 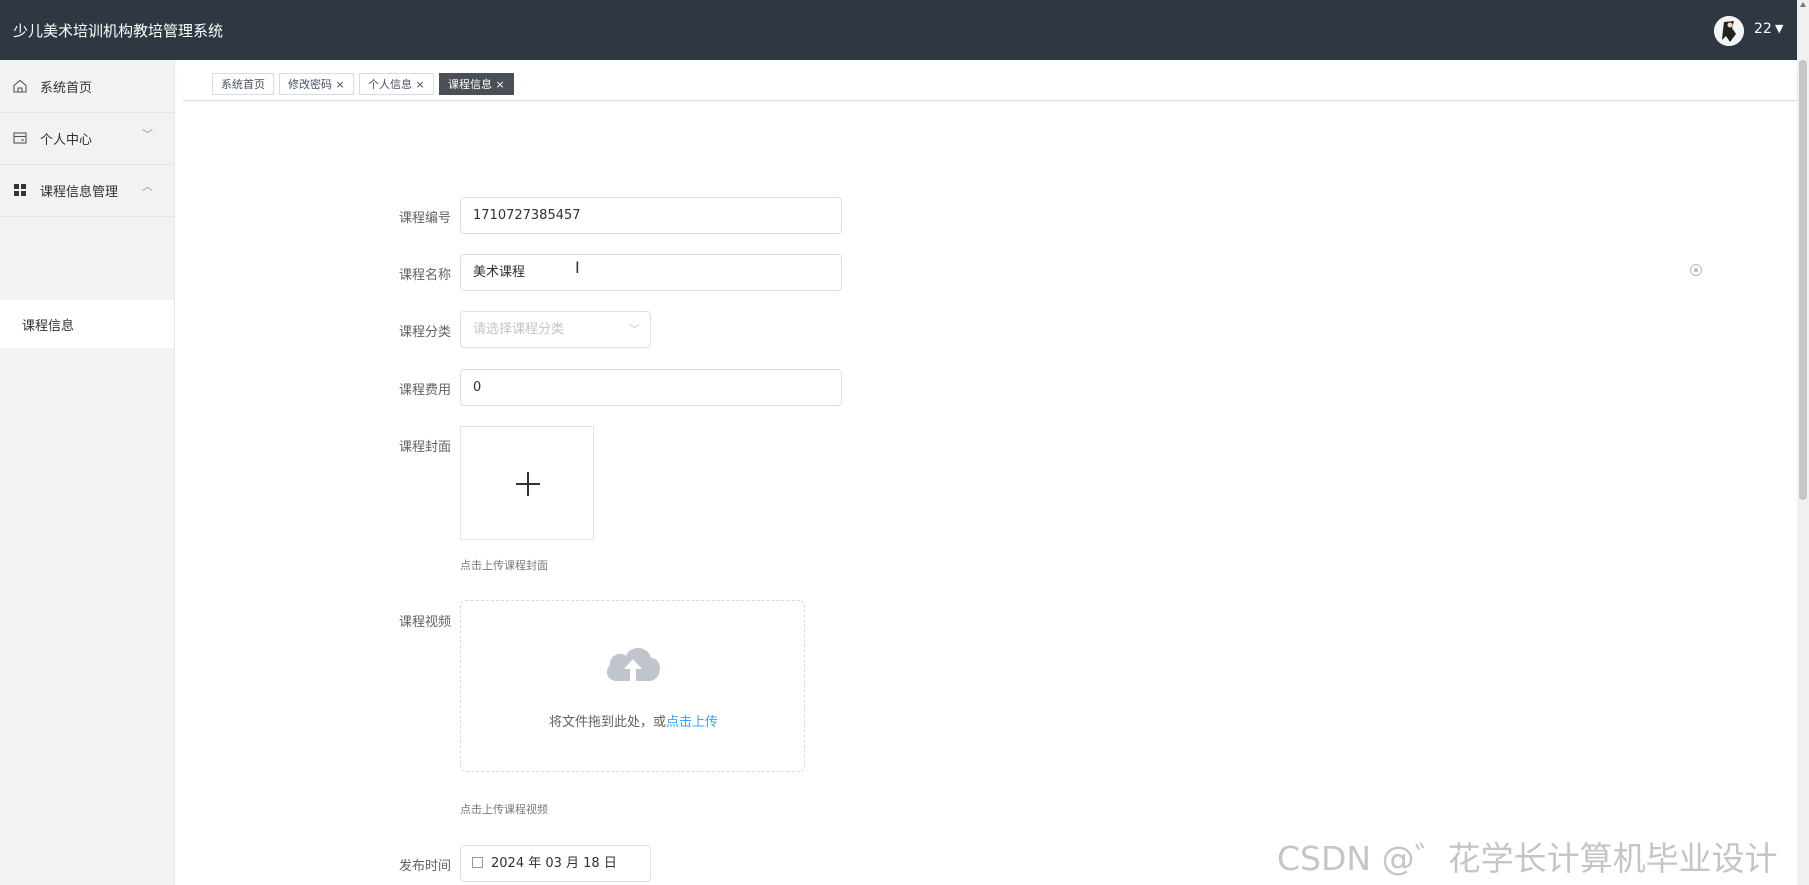 What do you see at coordinates (1803, 280) in the screenshot?
I see `scrollbar-thumb` at bounding box center [1803, 280].